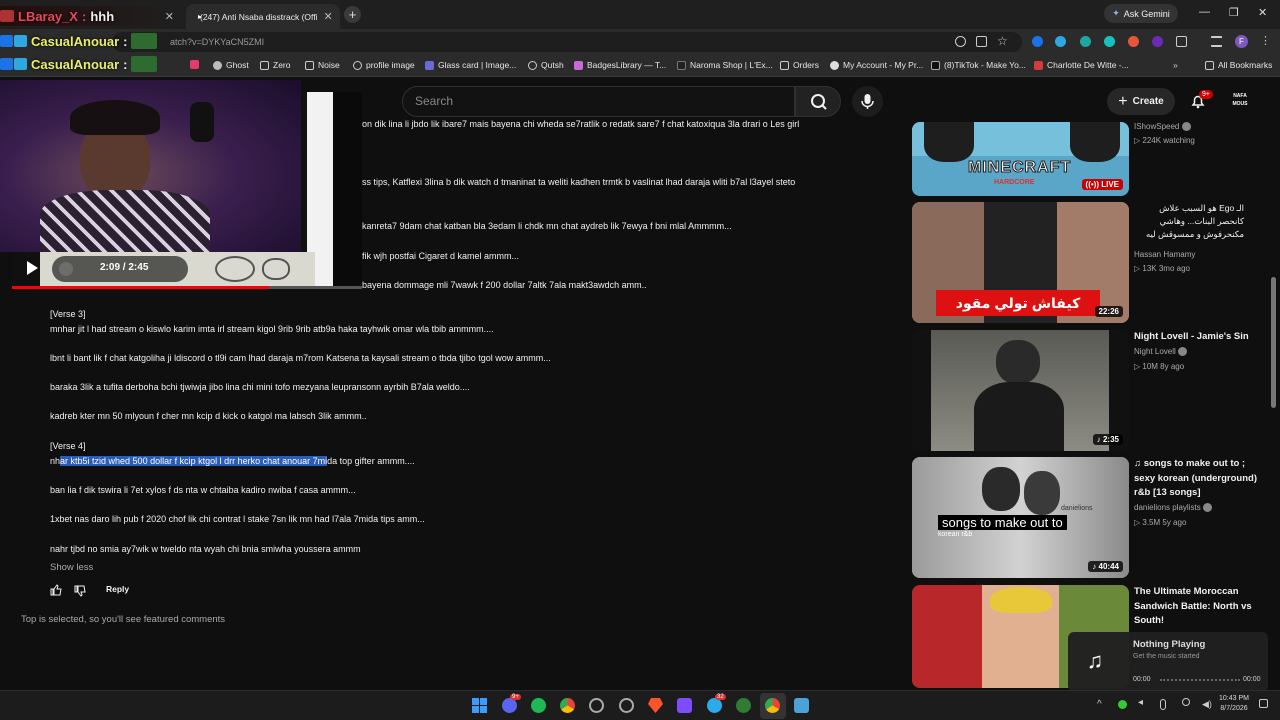 The height and width of the screenshot is (720, 1280). What do you see at coordinates (947, 636) in the screenshot?
I see `thumbnail-panel` at bounding box center [947, 636].